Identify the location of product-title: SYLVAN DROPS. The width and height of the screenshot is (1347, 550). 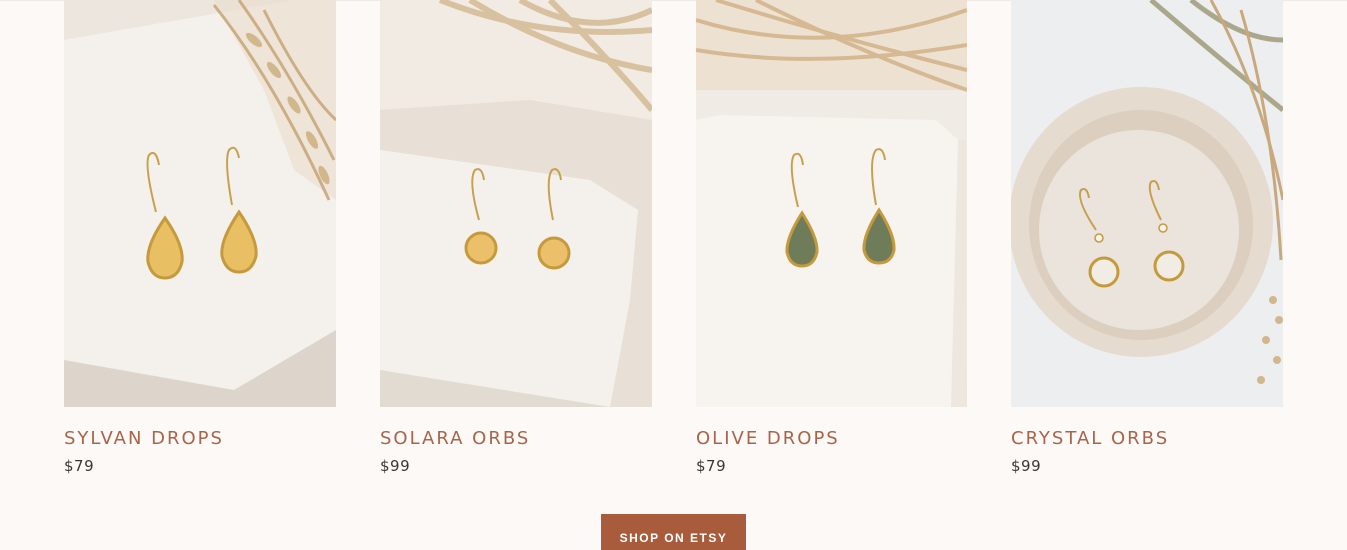
(144, 438).